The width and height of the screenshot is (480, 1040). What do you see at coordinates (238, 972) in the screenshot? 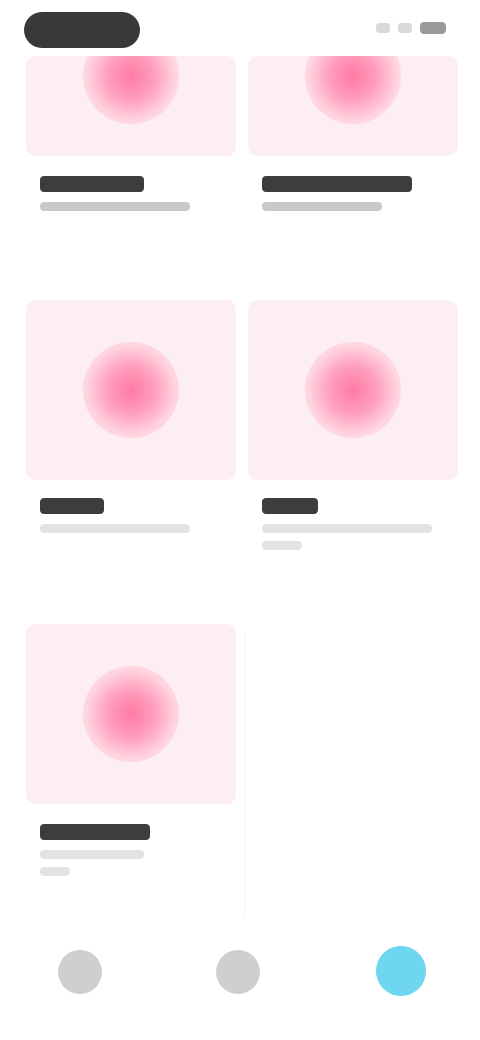
I see `grid-icon` at bounding box center [238, 972].